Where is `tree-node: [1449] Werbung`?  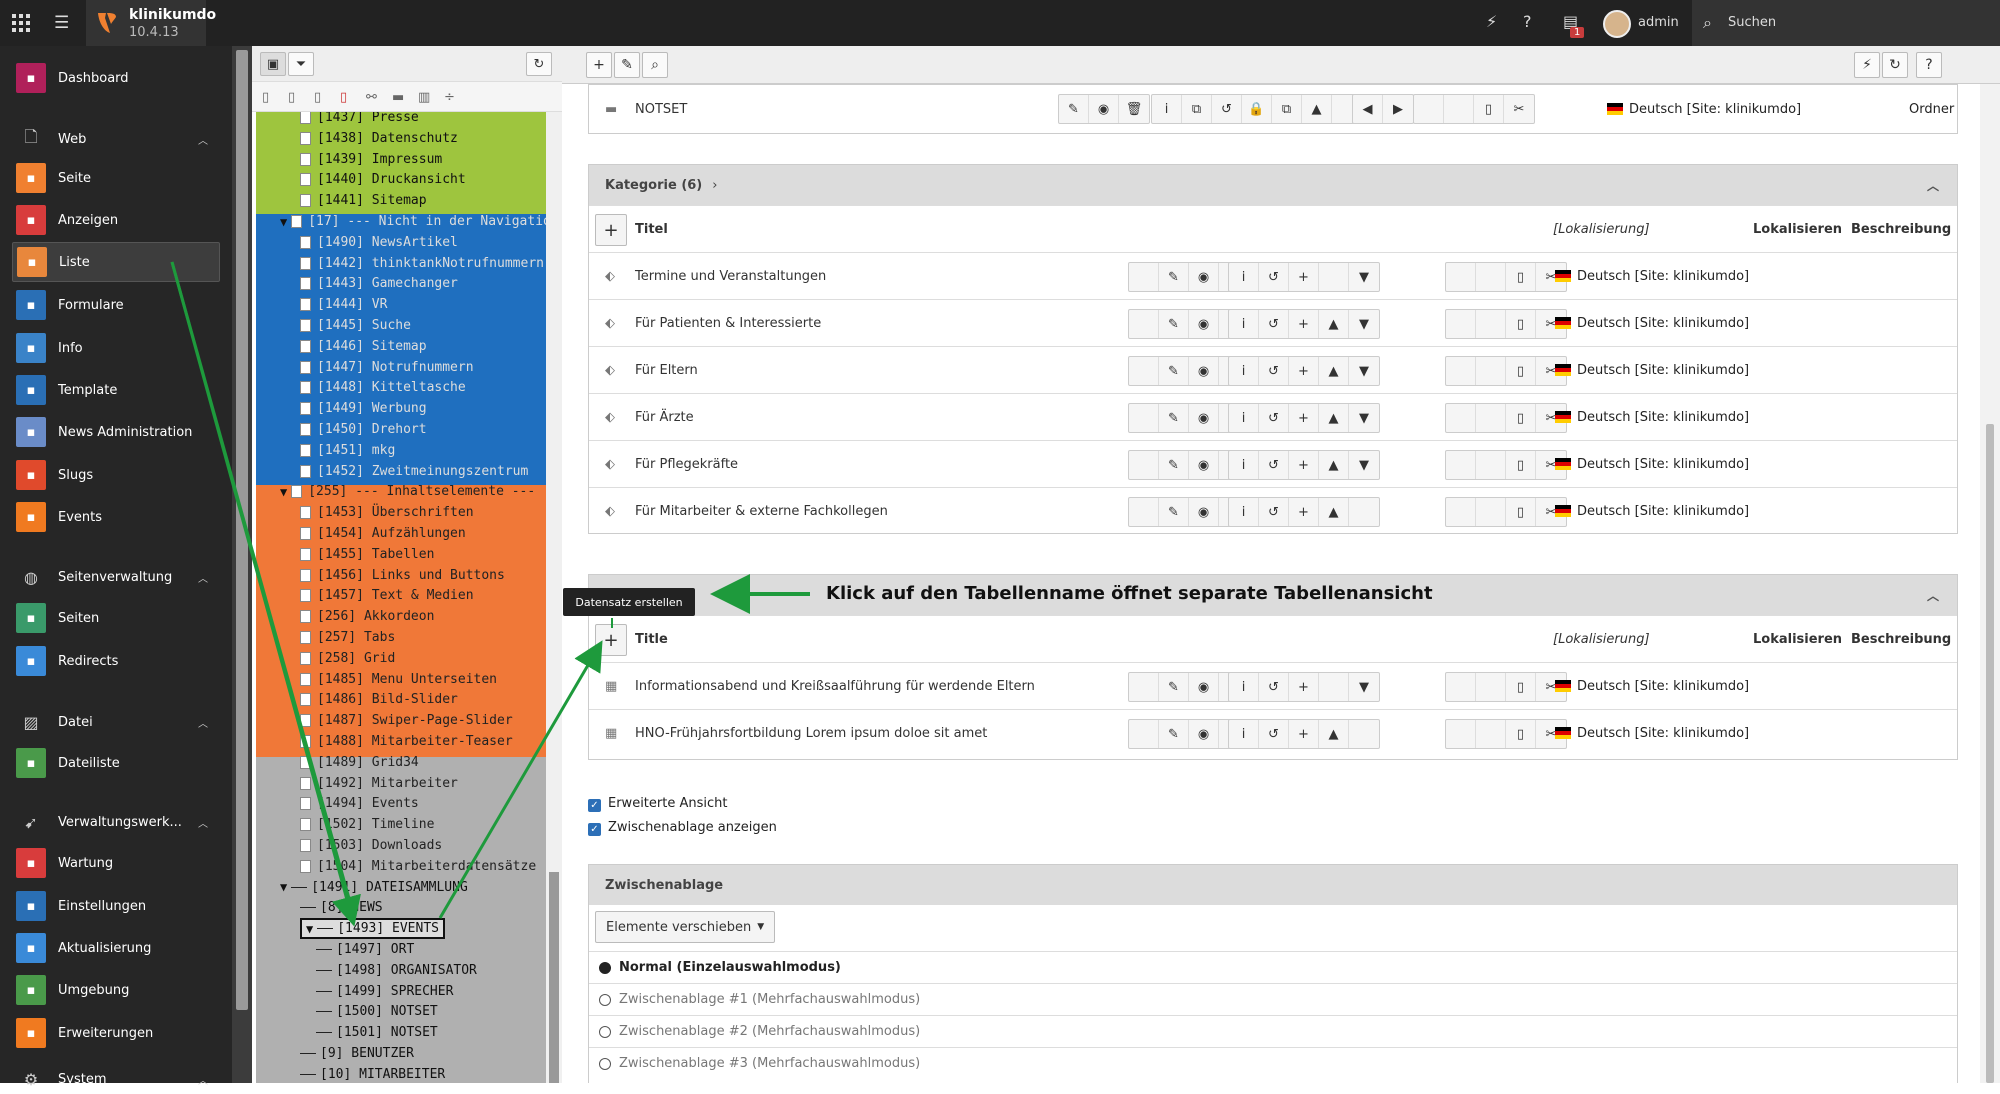 tree-node: [1449] Werbung is located at coordinates (363, 408).